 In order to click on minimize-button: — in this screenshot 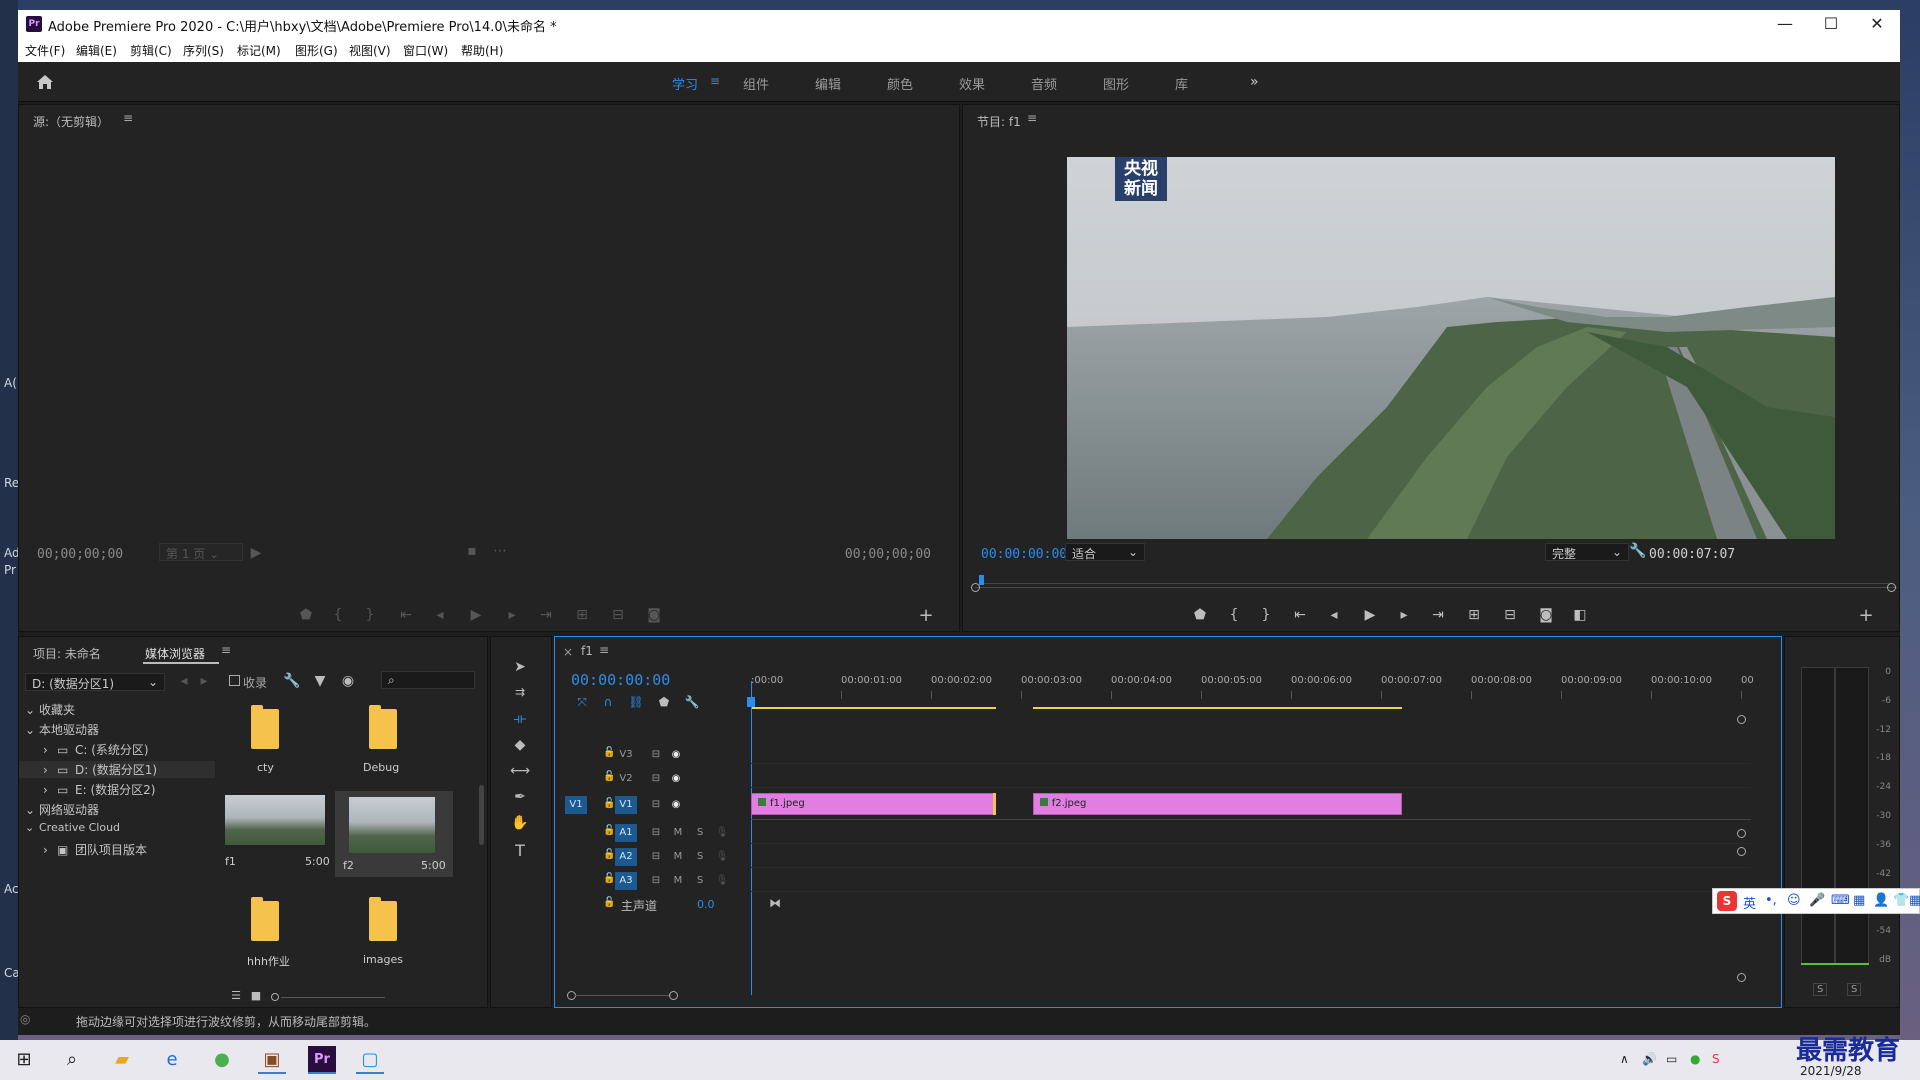, I will do `click(1785, 24)`.